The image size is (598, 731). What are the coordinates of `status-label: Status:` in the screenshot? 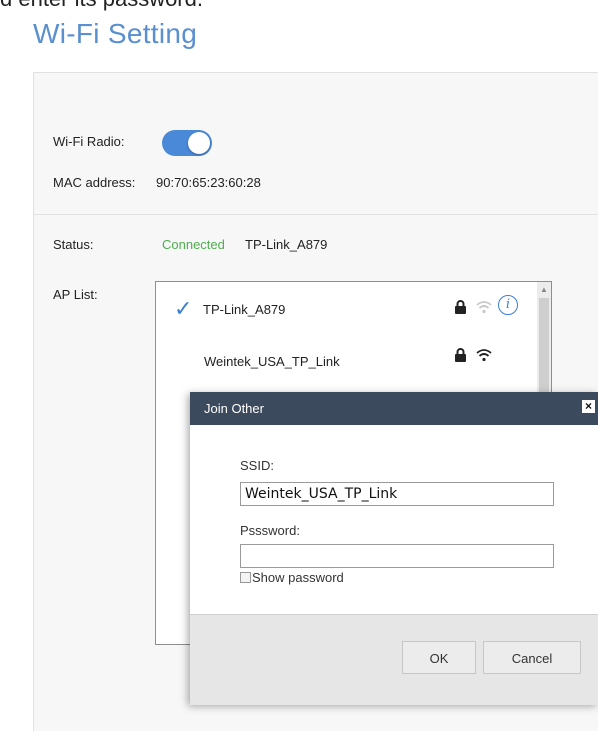 It's located at (73, 244).